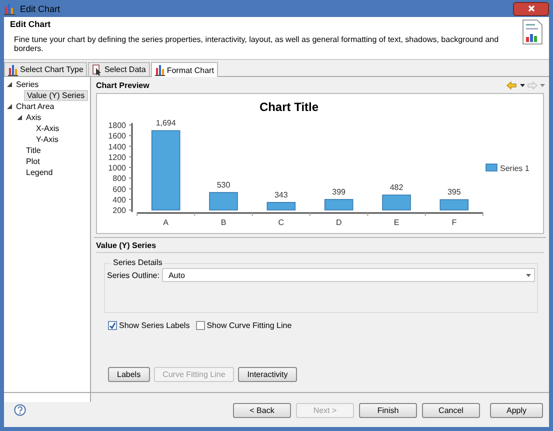 The image size is (553, 431). Describe the element at coordinates (194, 374) in the screenshot. I see `button: Curve Fitting Line` at that location.